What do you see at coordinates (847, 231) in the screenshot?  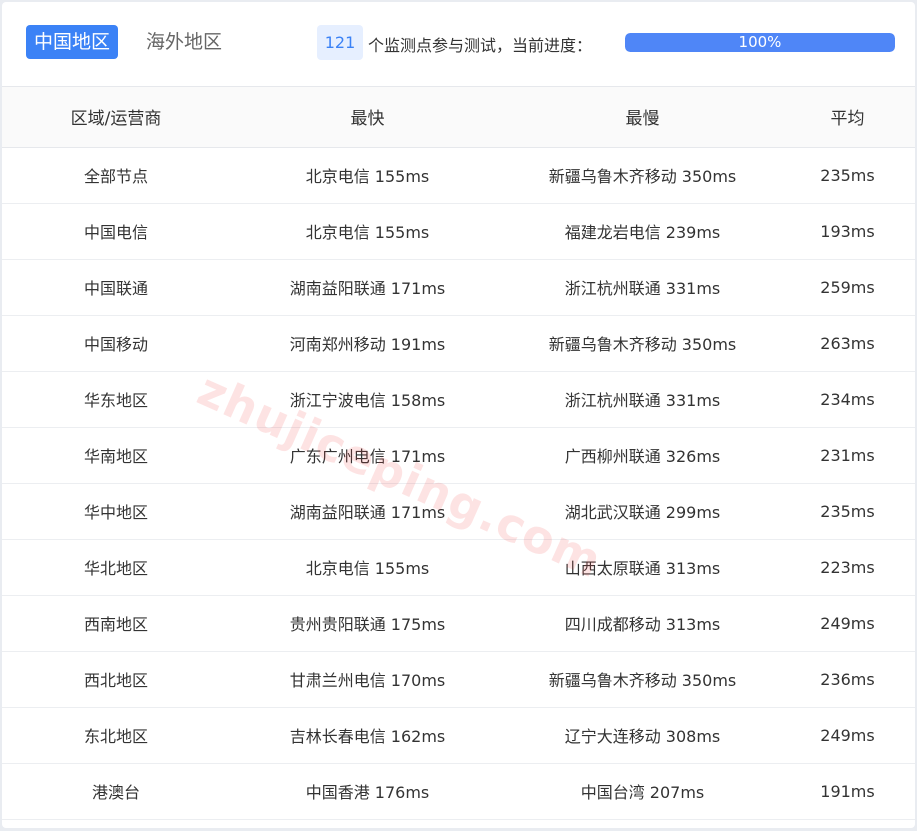 I see `average-cell: 193ms` at bounding box center [847, 231].